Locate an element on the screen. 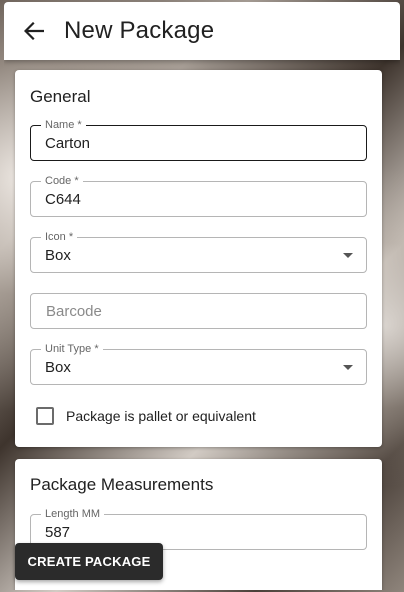 The image size is (404, 592). name-value: Carton is located at coordinates (68, 143).